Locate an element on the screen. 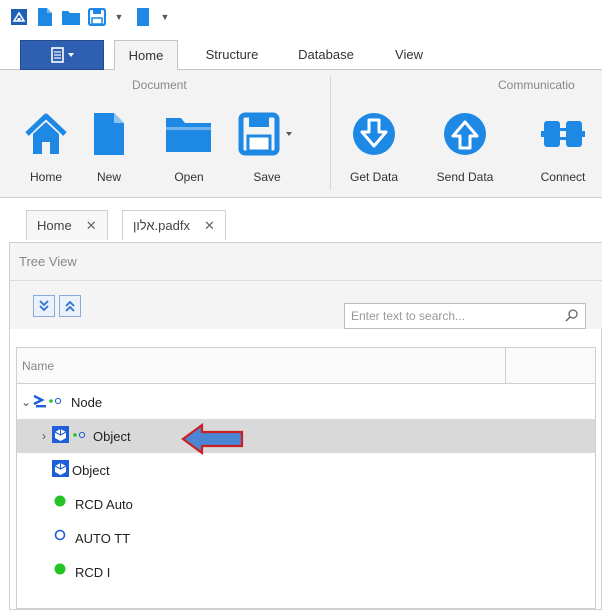 The width and height of the screenshot is (602, 610). connect-label: Connect is located at coordinates (563, 177).